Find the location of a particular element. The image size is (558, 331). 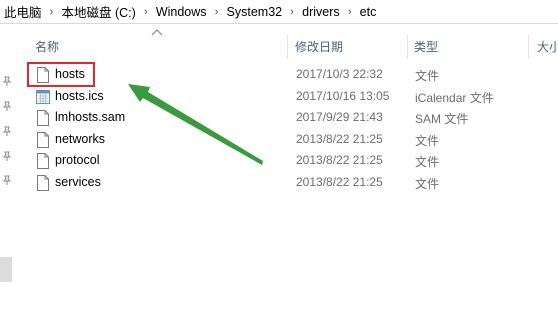

breadcrumb-drivers: drivers is located at coordinates (321, 12).